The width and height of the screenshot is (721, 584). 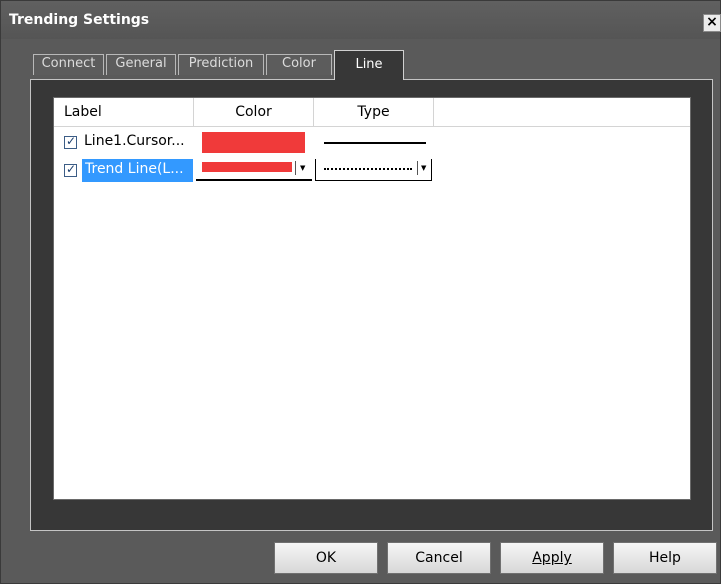 I want to click on tab-line: Line, so click(x=369, y=65).